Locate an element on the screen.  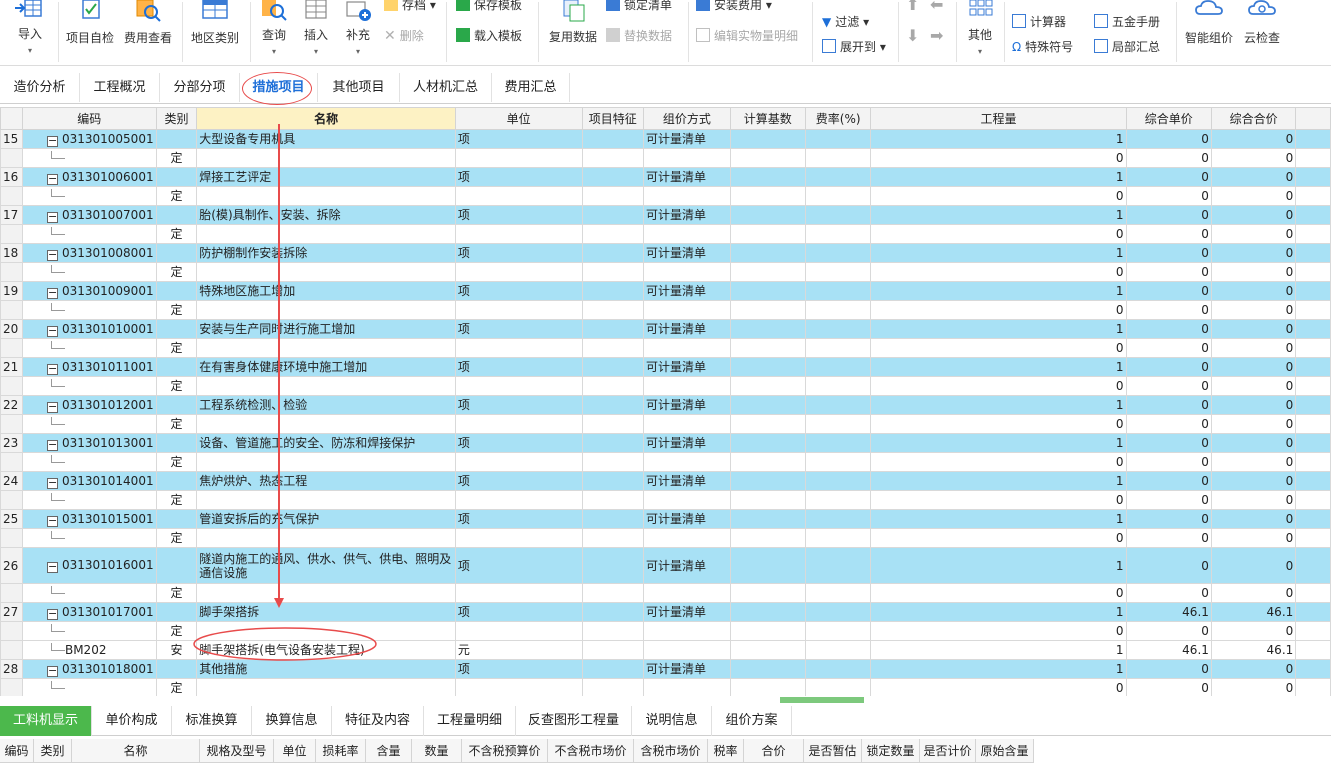
name-cell: 隧道内施工的通风、供水、供气、供电、照明及通信设施 is located at coordinates (326, 565).